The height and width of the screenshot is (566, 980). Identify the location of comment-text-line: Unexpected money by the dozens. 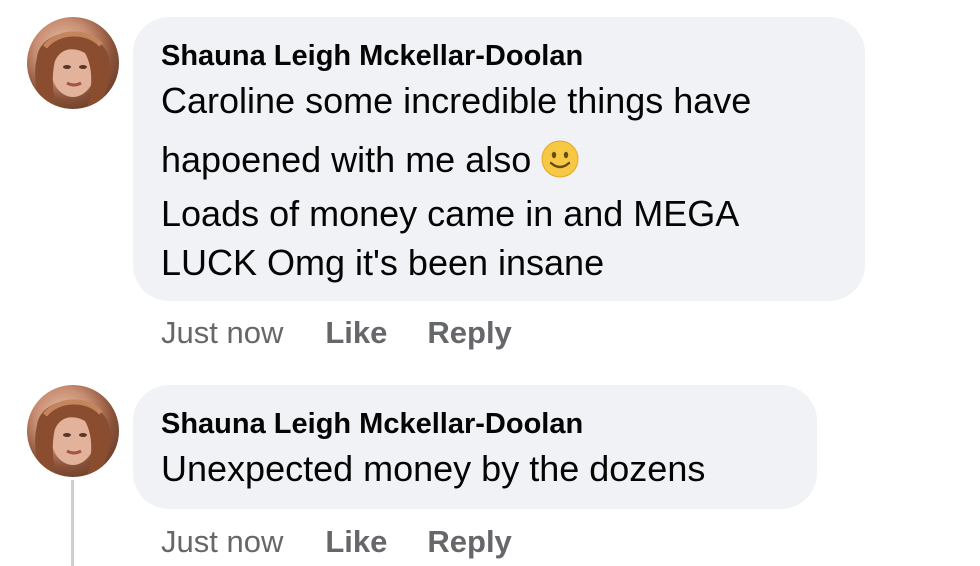
(433, 468).